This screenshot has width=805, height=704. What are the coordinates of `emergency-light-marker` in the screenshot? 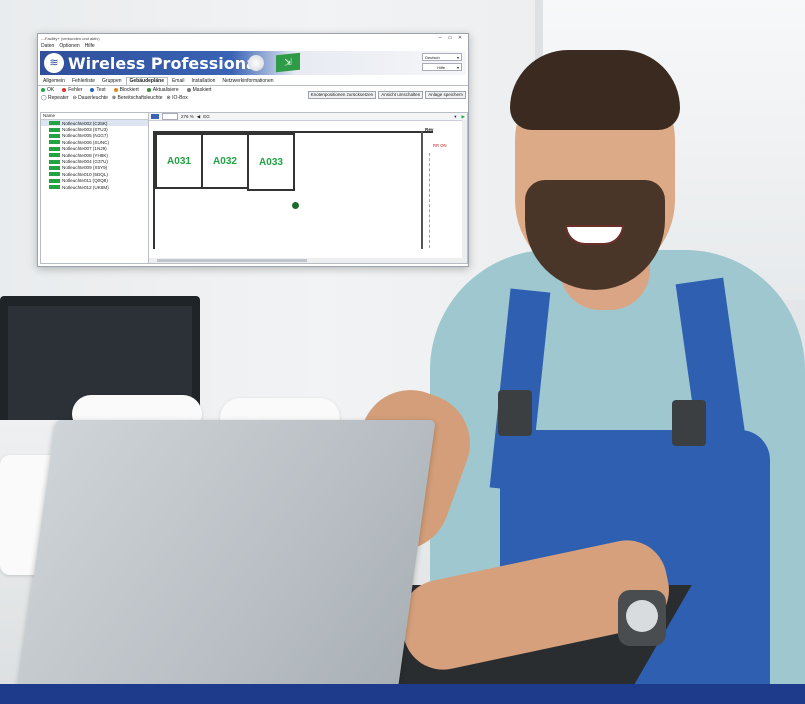 It's located at (295, 205).